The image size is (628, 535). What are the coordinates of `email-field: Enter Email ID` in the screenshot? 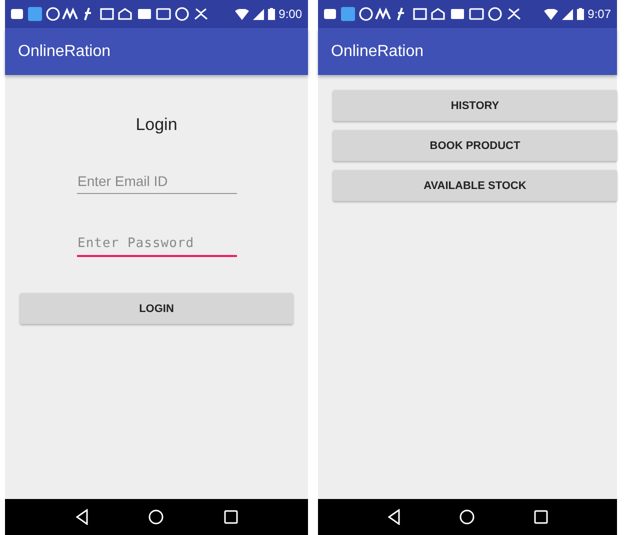 It's located at (156, 181).